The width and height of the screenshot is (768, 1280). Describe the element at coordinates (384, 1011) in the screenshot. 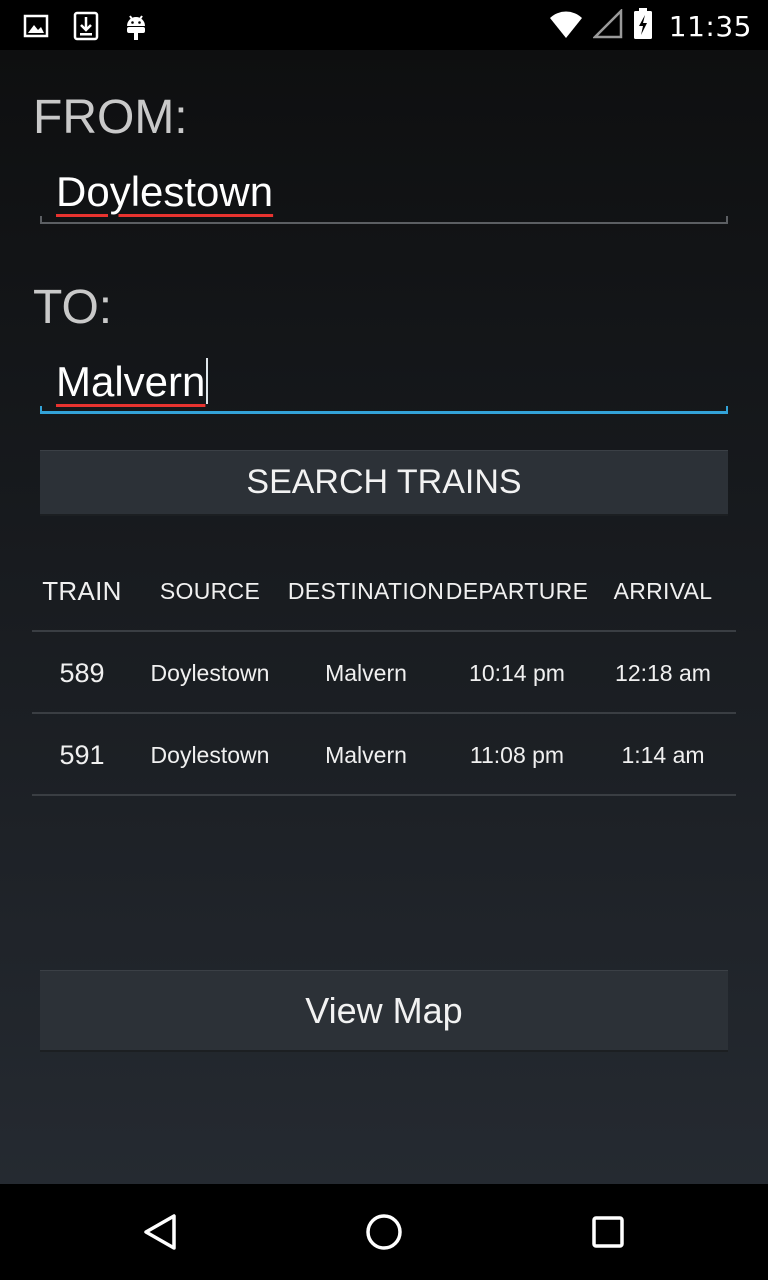

I see `view-map-button: View Map` at that location.